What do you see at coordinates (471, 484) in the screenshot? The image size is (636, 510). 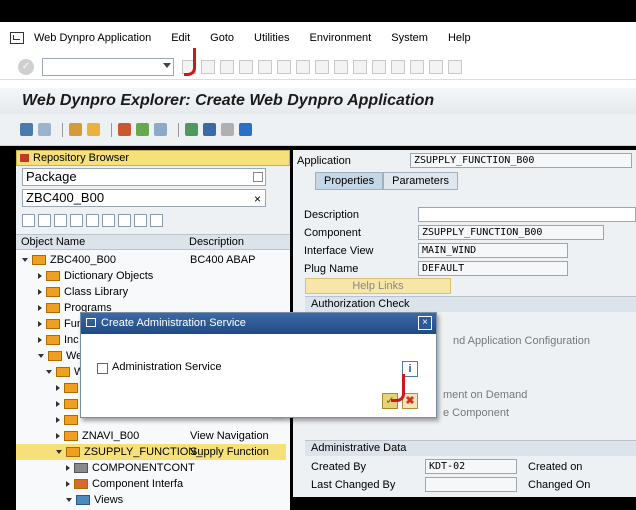 I see `last-changed-by-value` at bounding box center [471, 484].